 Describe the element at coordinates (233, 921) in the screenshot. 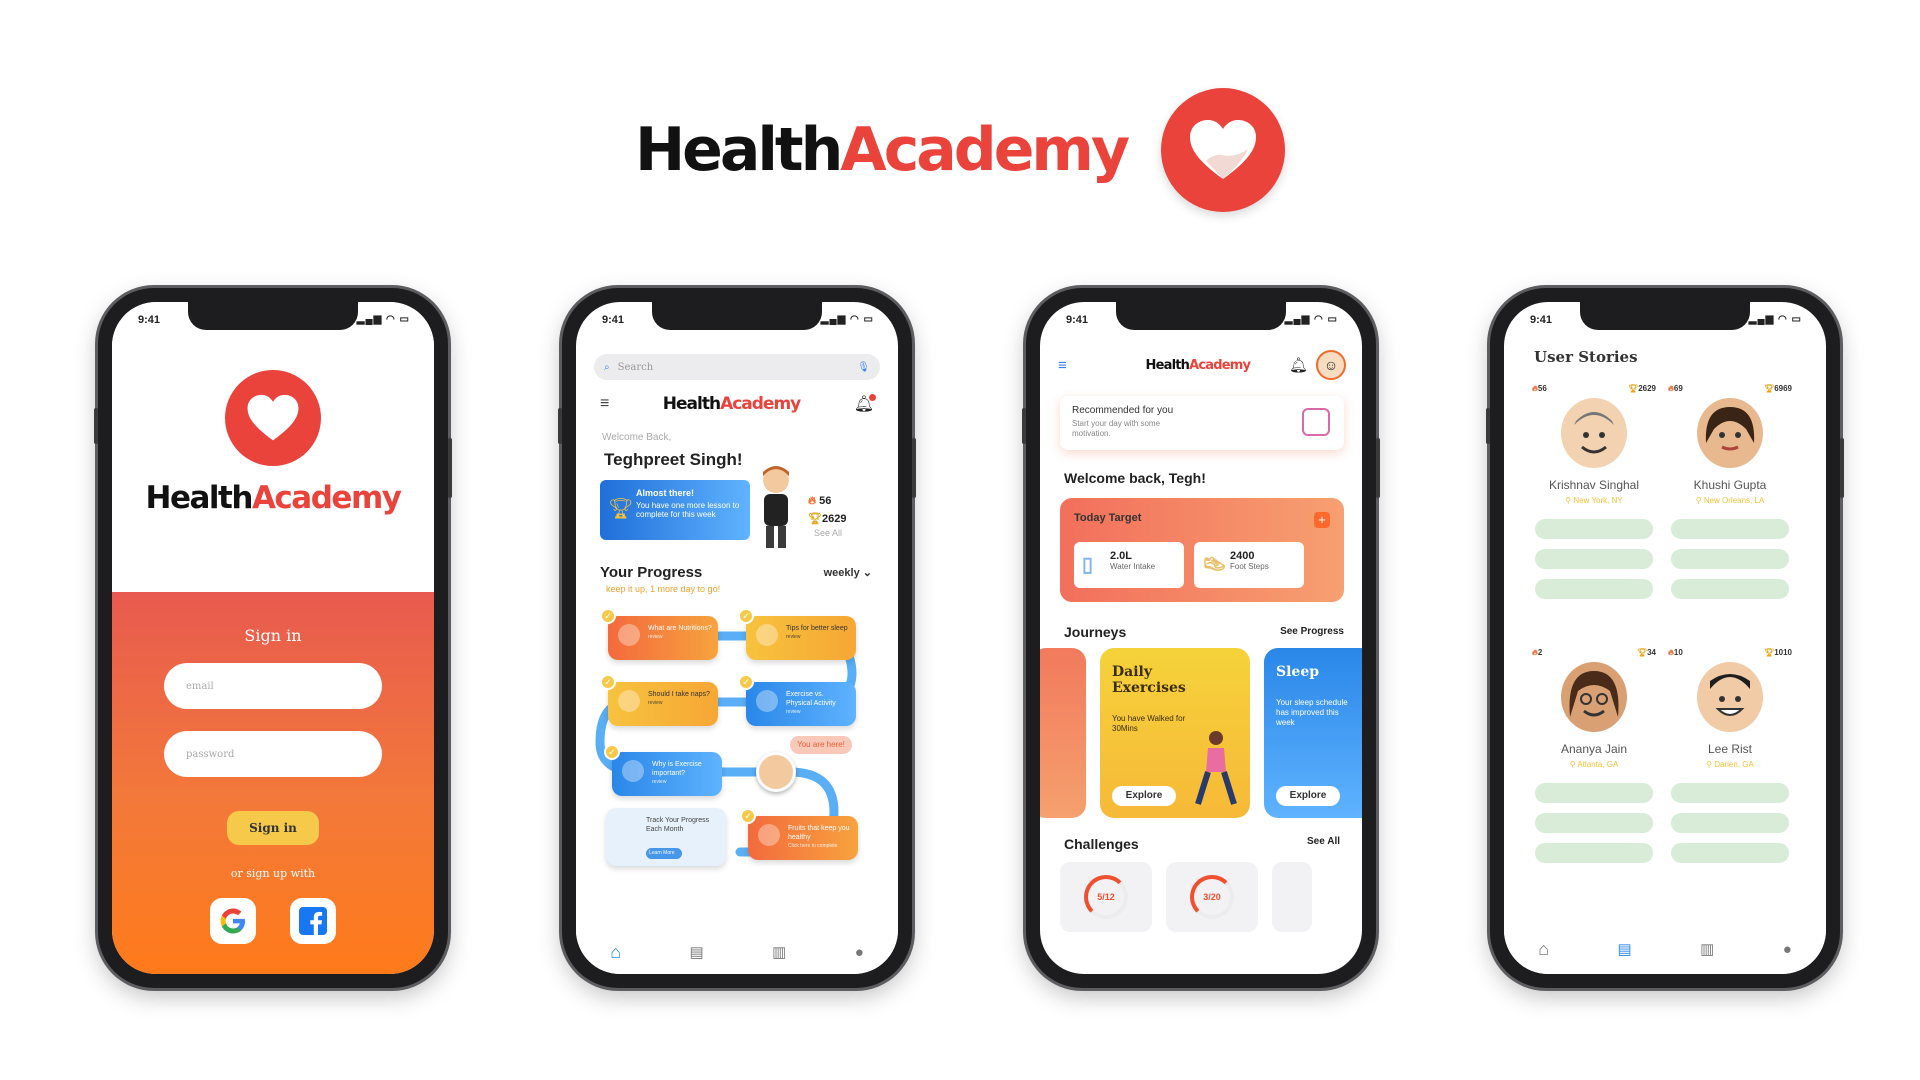

I see `google-icon` at that location.